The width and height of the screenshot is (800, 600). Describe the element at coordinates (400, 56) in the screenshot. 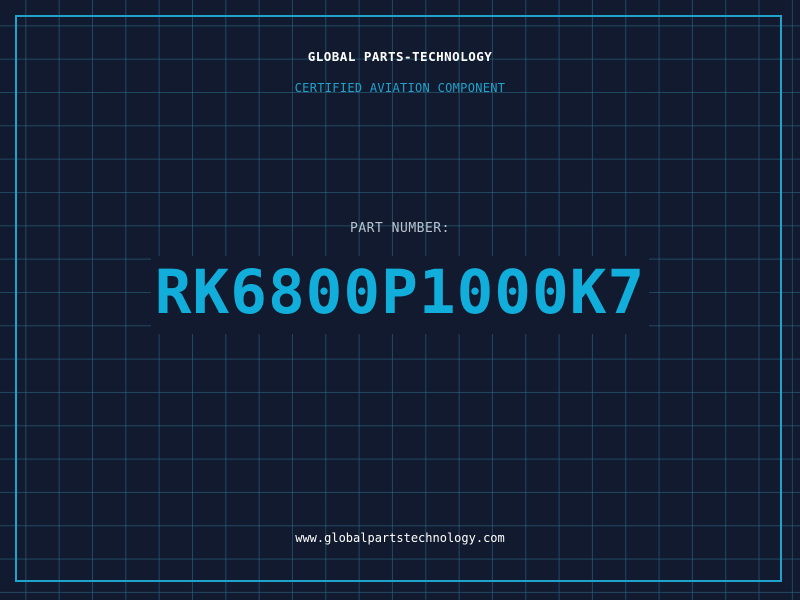

I see `company-name: GLOBAL PARTS-TECHNOLOGY` at that location.